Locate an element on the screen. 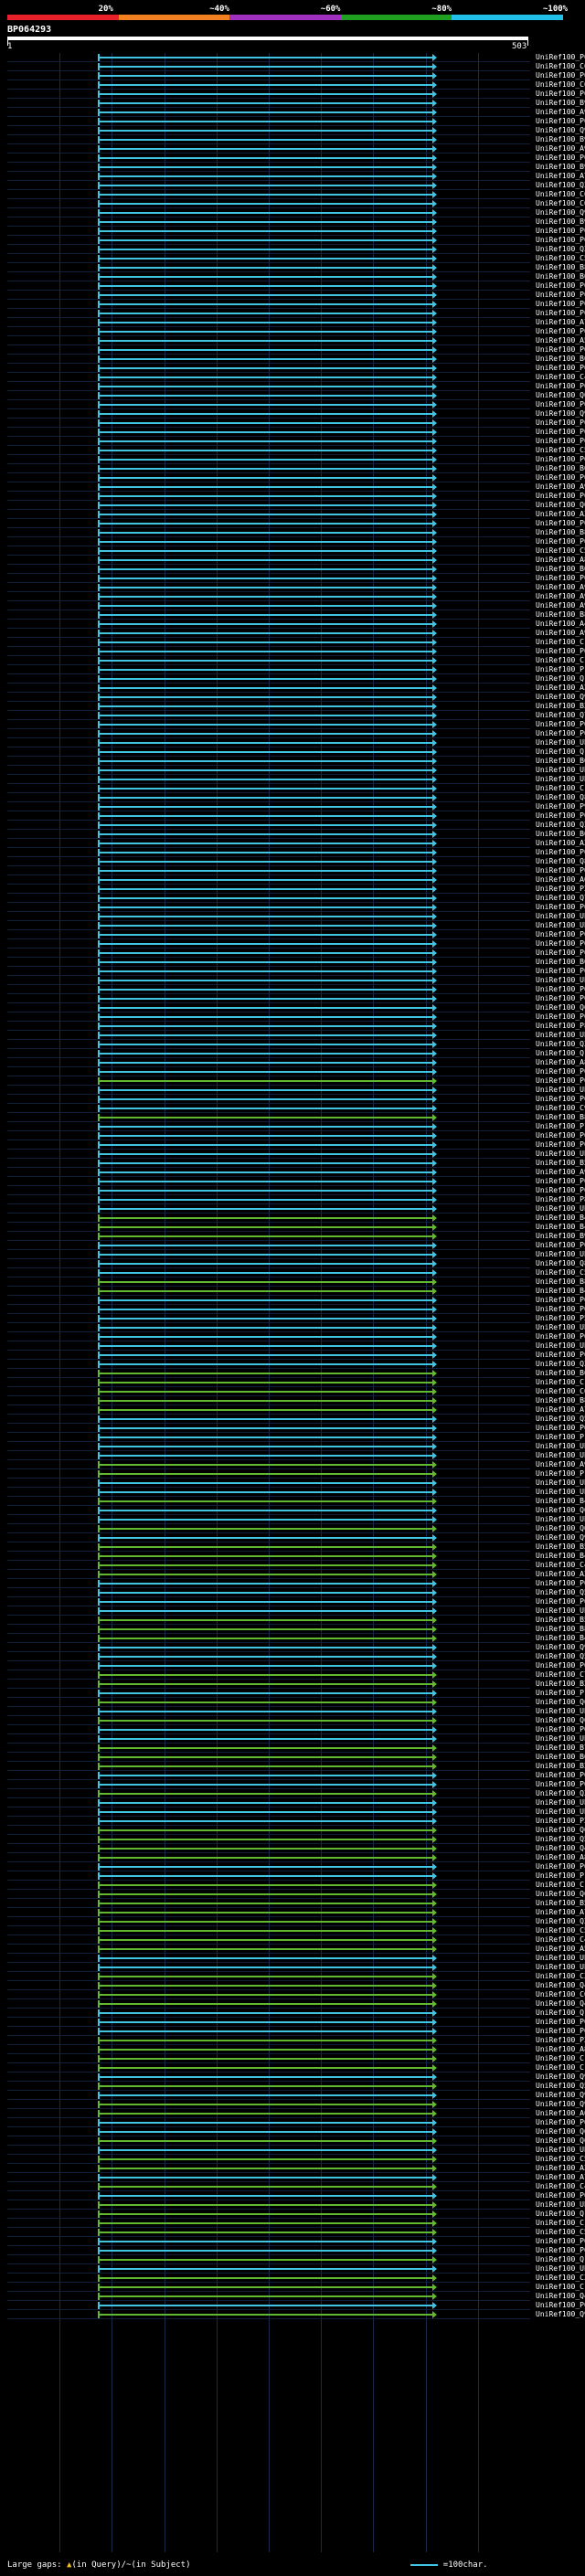 The height and width of the screenshot is (2576, 585). table-row: UniRef100_P00070 is located at coordinates (296, 459).